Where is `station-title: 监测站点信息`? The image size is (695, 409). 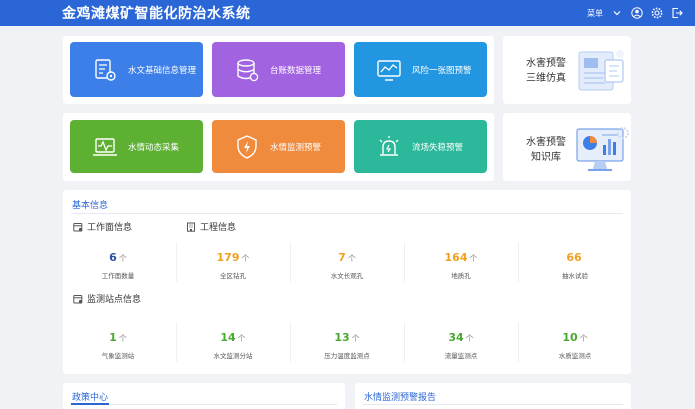 station-title: 监测站点信息 is located at coordinates (107, 298).